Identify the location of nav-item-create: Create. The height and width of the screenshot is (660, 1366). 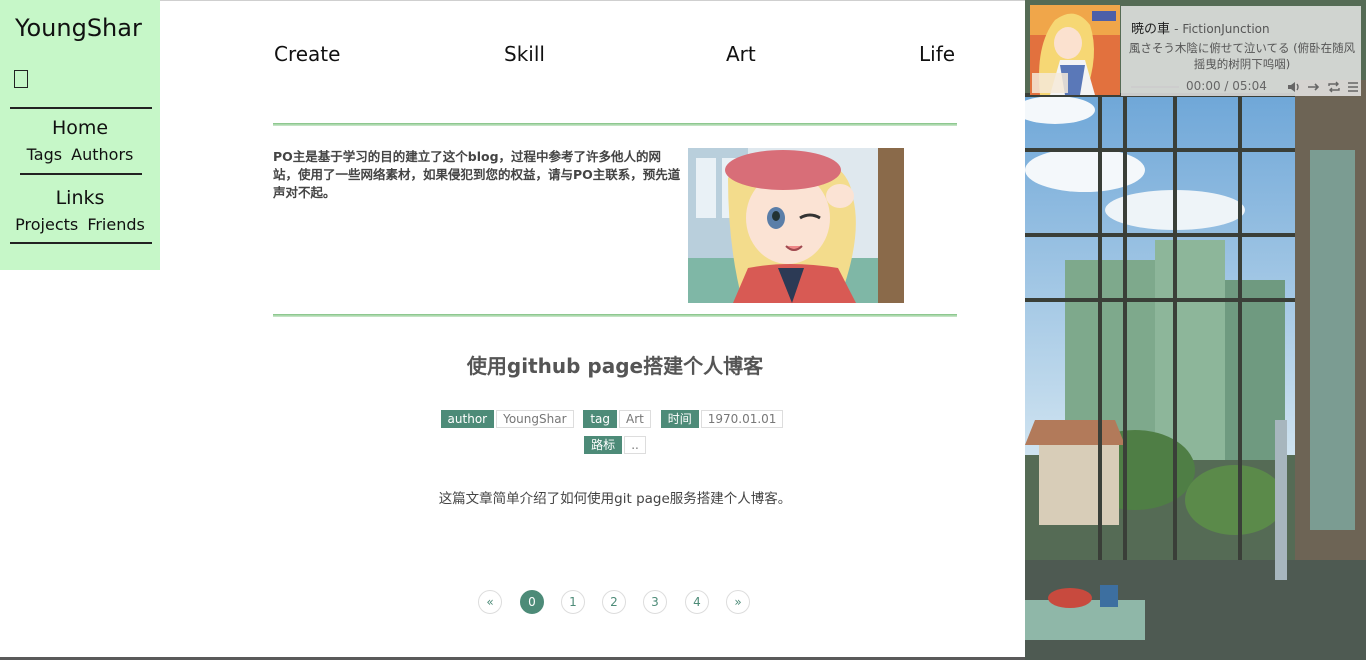
(307, 54).